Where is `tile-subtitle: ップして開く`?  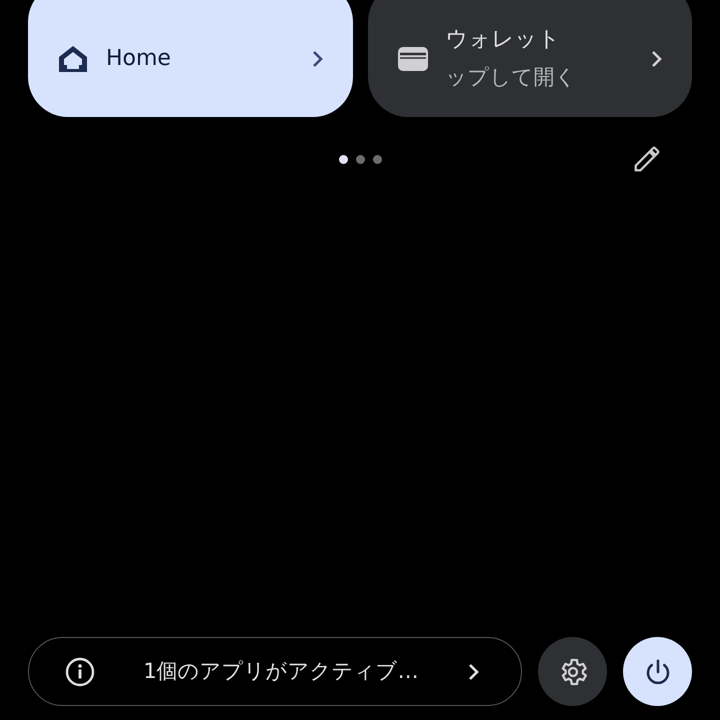 tile-subtitle: ップして開く is located at coordinates (512, 78).